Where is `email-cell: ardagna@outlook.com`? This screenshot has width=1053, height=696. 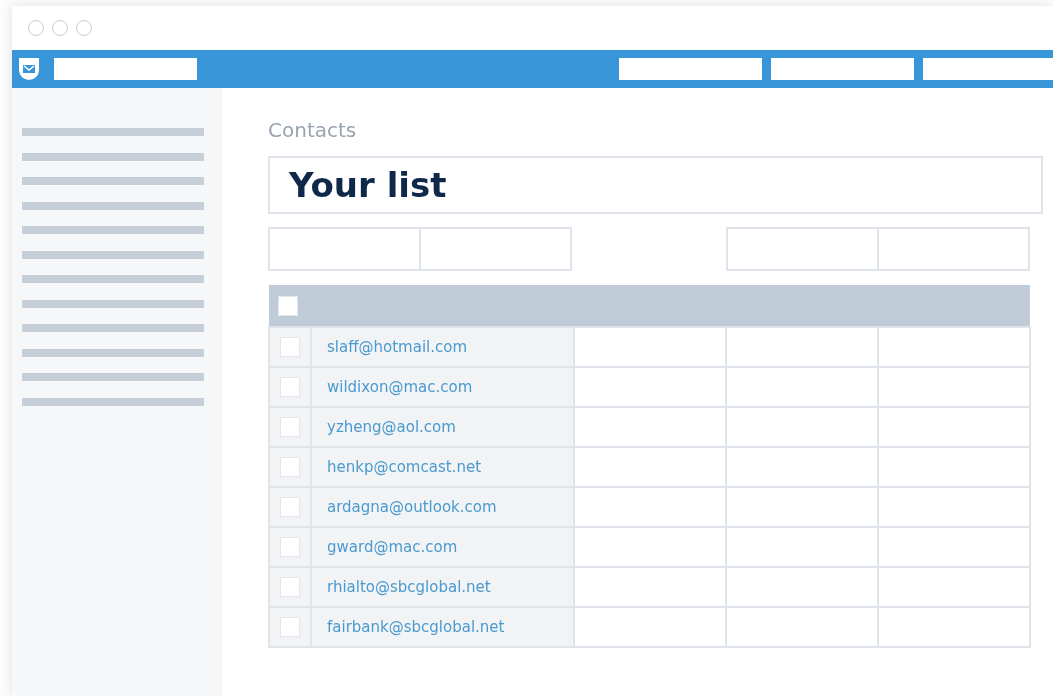
email-cell: ardagna@outlook.com is located at coordinates (442, 507).